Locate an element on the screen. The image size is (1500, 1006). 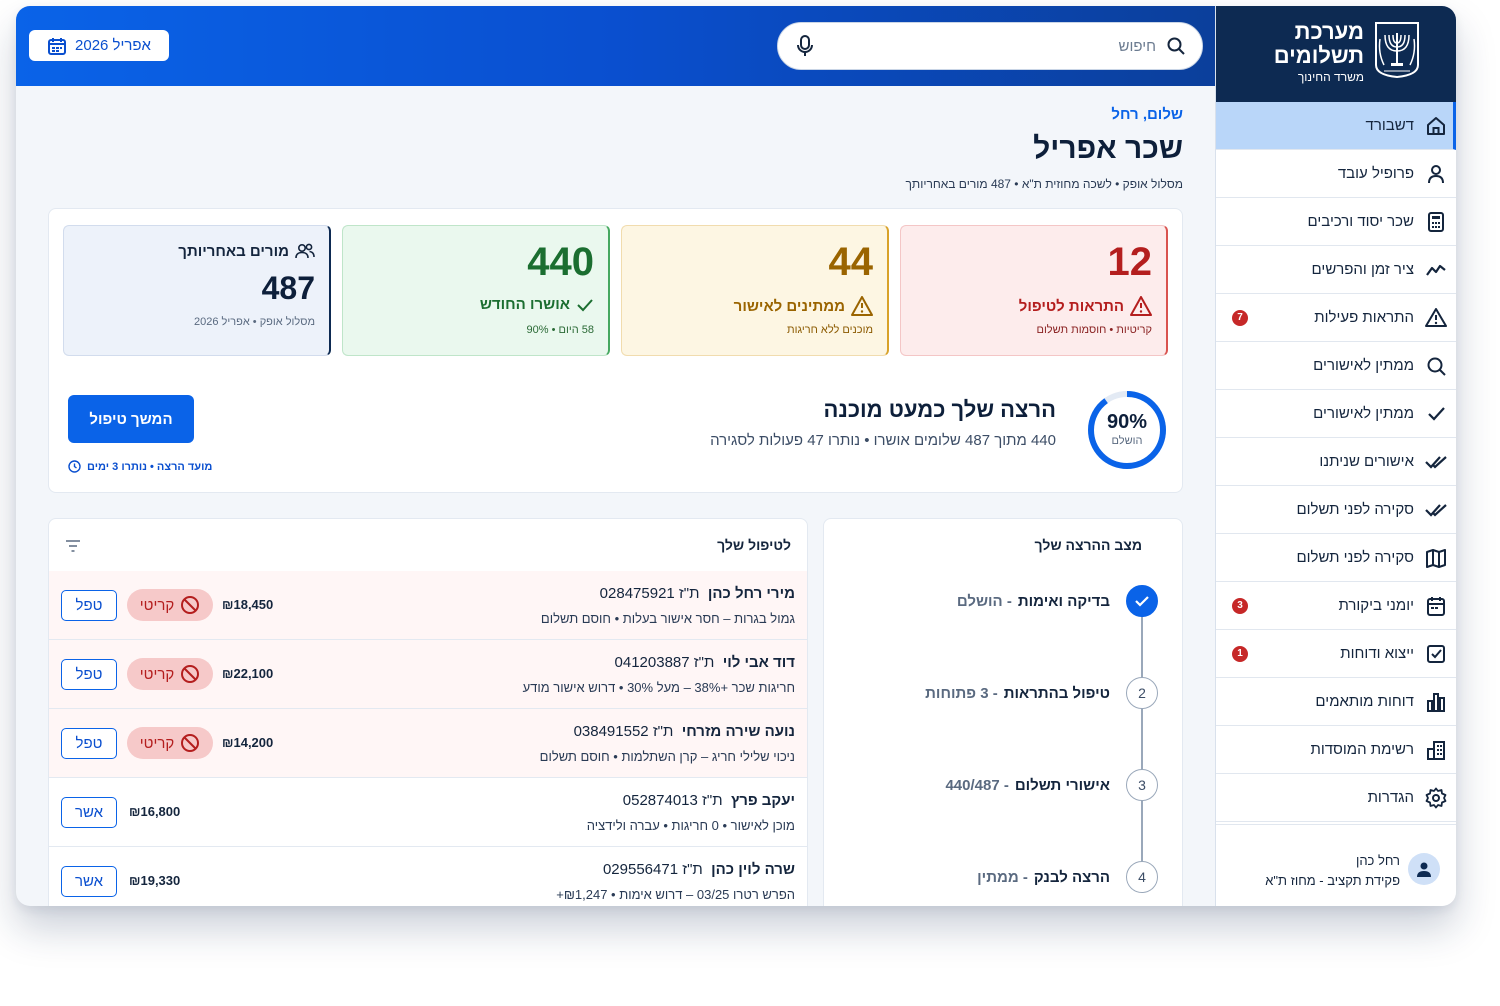
sidebar-item-label: ייצוא ודוחות is located at coordinates (1377, 653).